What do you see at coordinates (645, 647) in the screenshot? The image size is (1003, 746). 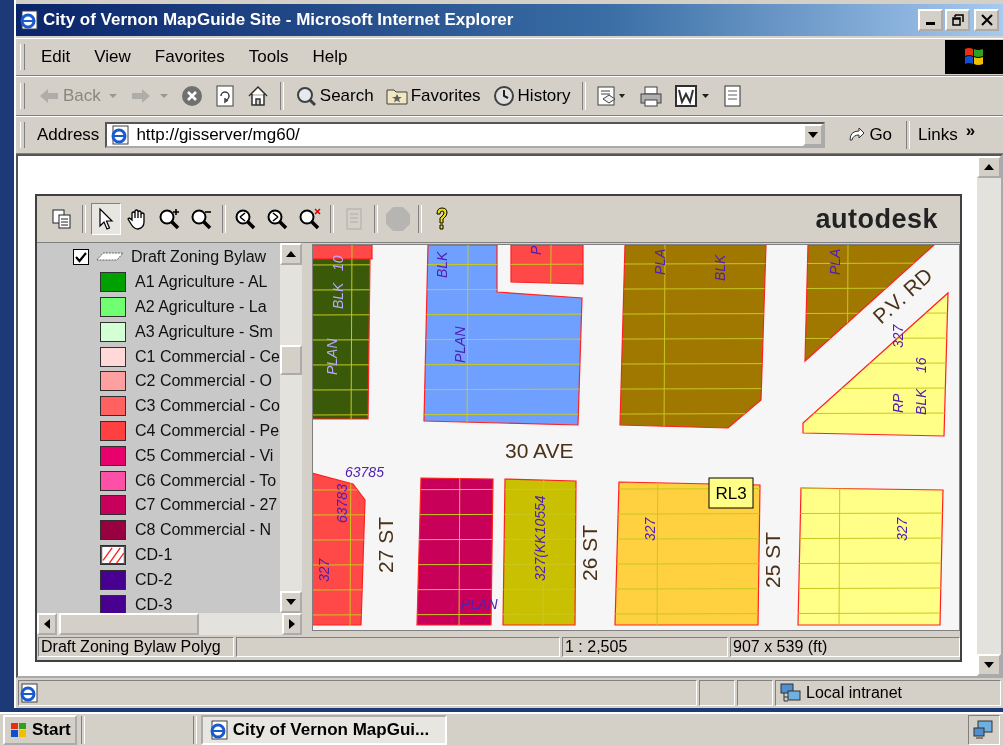 I see `status-scale: 1 : 2,505` at bounding box center [645, 647].